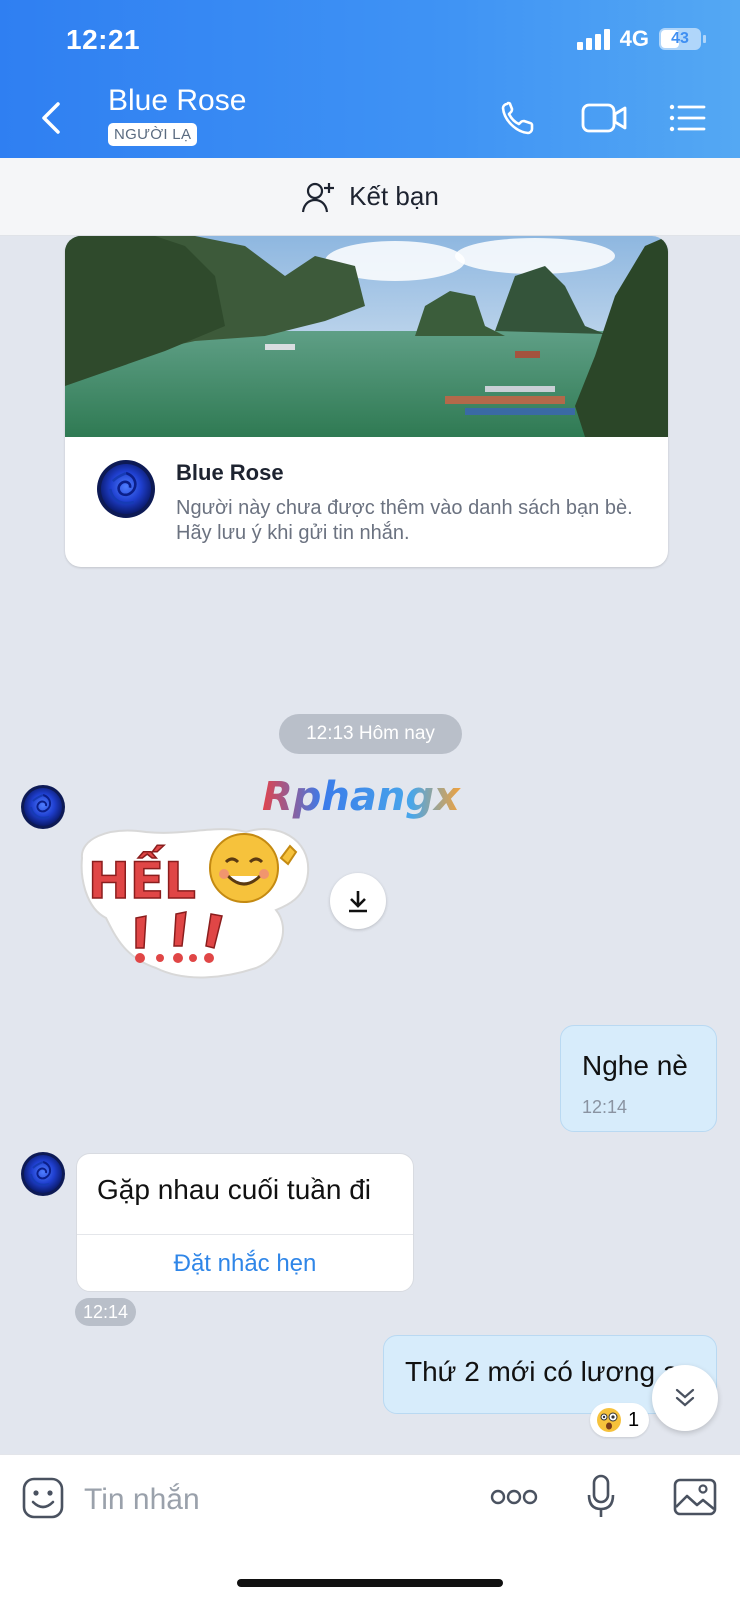  What do you see at coordinates (370, 1583) in the screenshot?
I see `home-indicator` at bounding box center [370, 1583].